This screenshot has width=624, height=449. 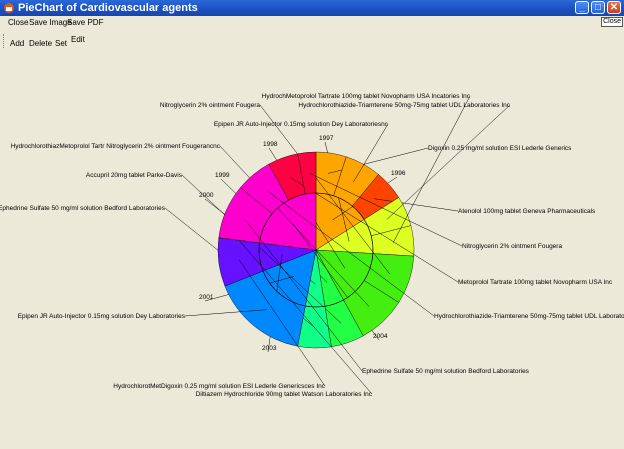 What do you see at coordinates (380, 336) in the screenshot?
I see `inner-slice-label: 2004` at bounding box center [380, 336].